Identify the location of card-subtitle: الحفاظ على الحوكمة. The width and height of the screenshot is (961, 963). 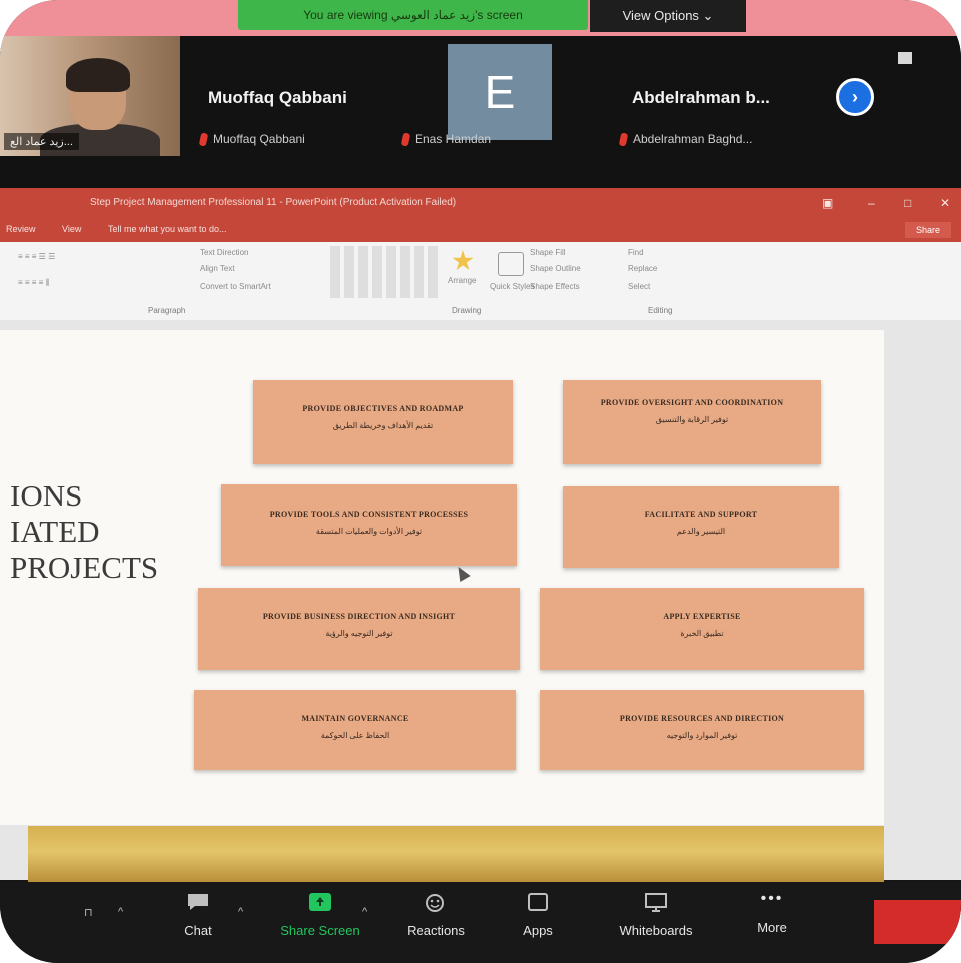
(355, 735).